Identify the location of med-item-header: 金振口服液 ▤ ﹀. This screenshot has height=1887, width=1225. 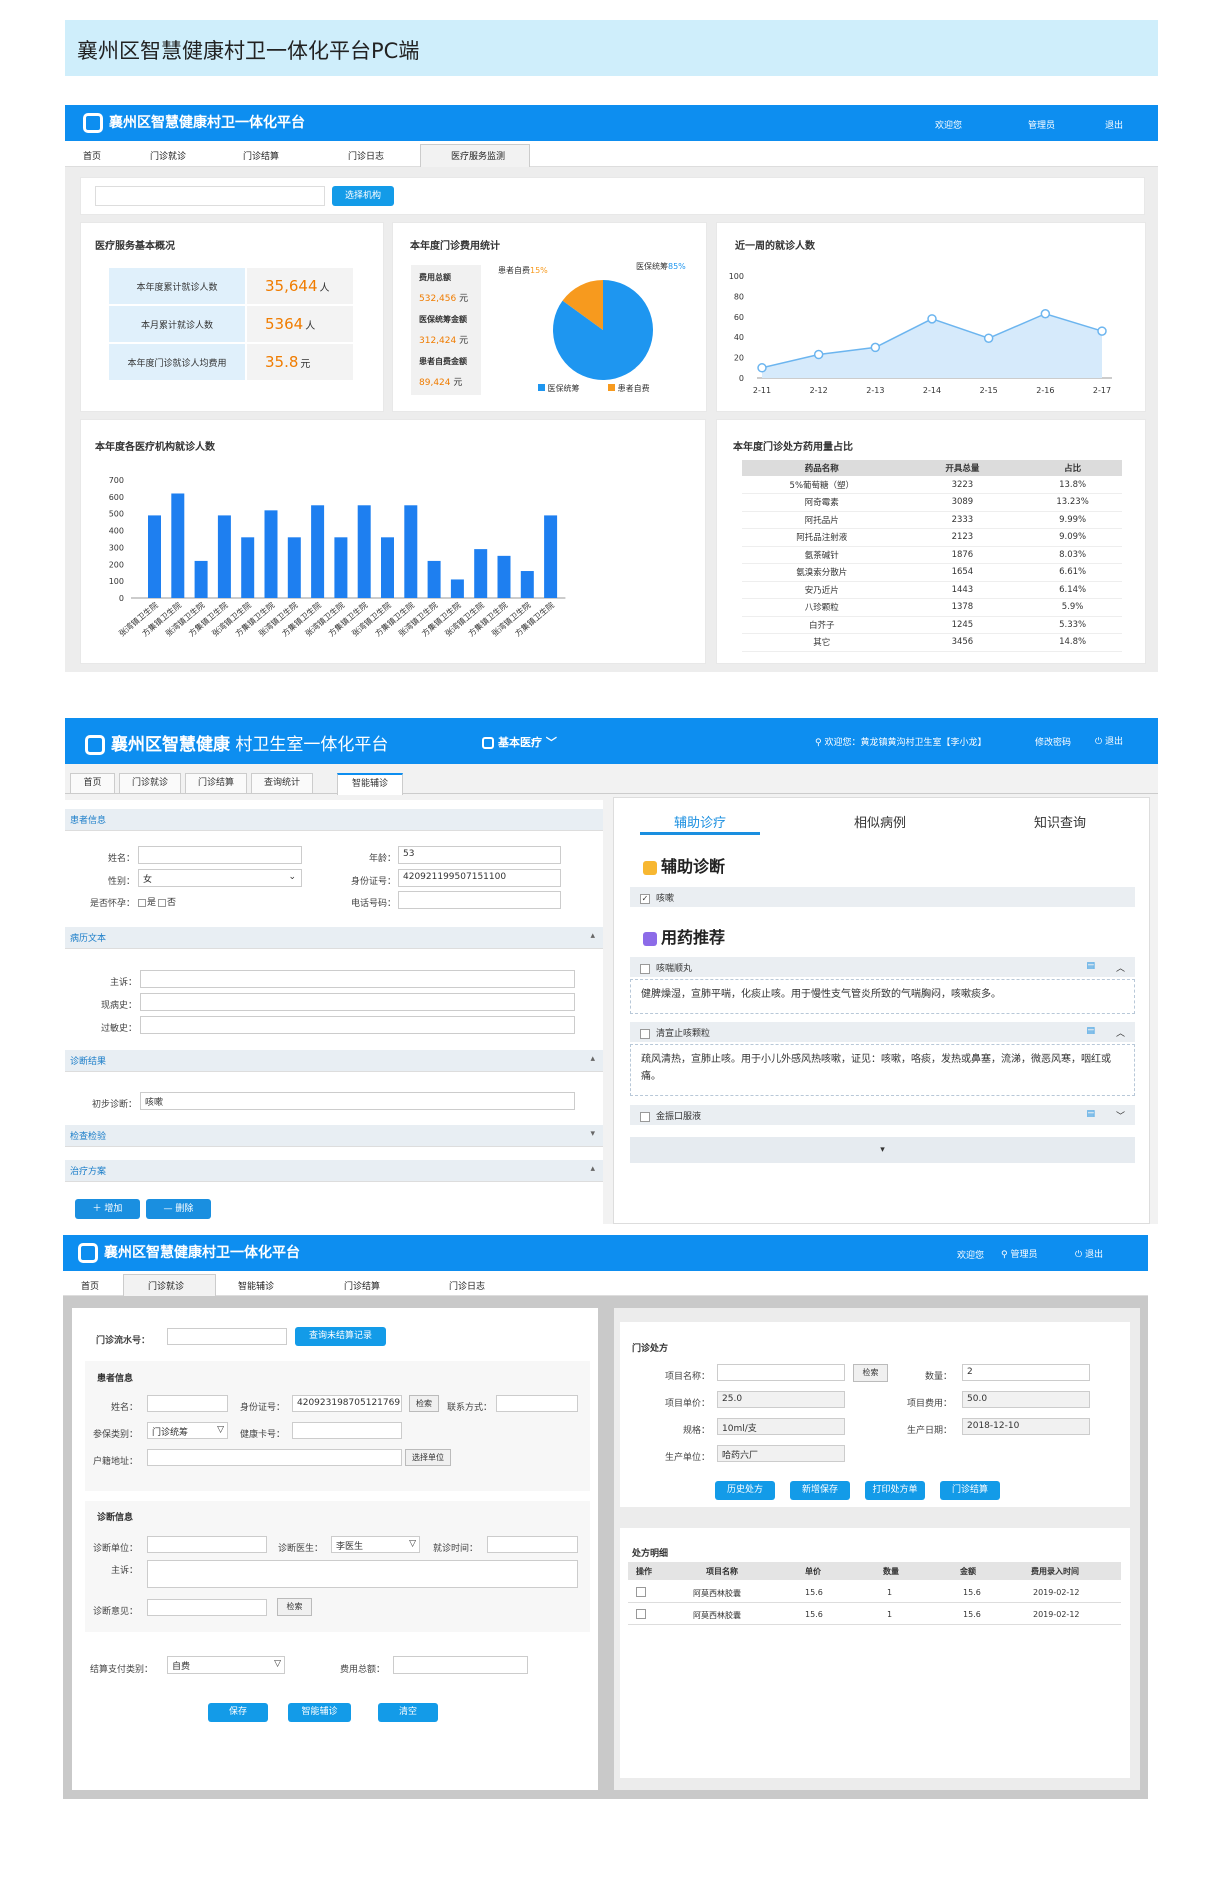
(882, 1115).